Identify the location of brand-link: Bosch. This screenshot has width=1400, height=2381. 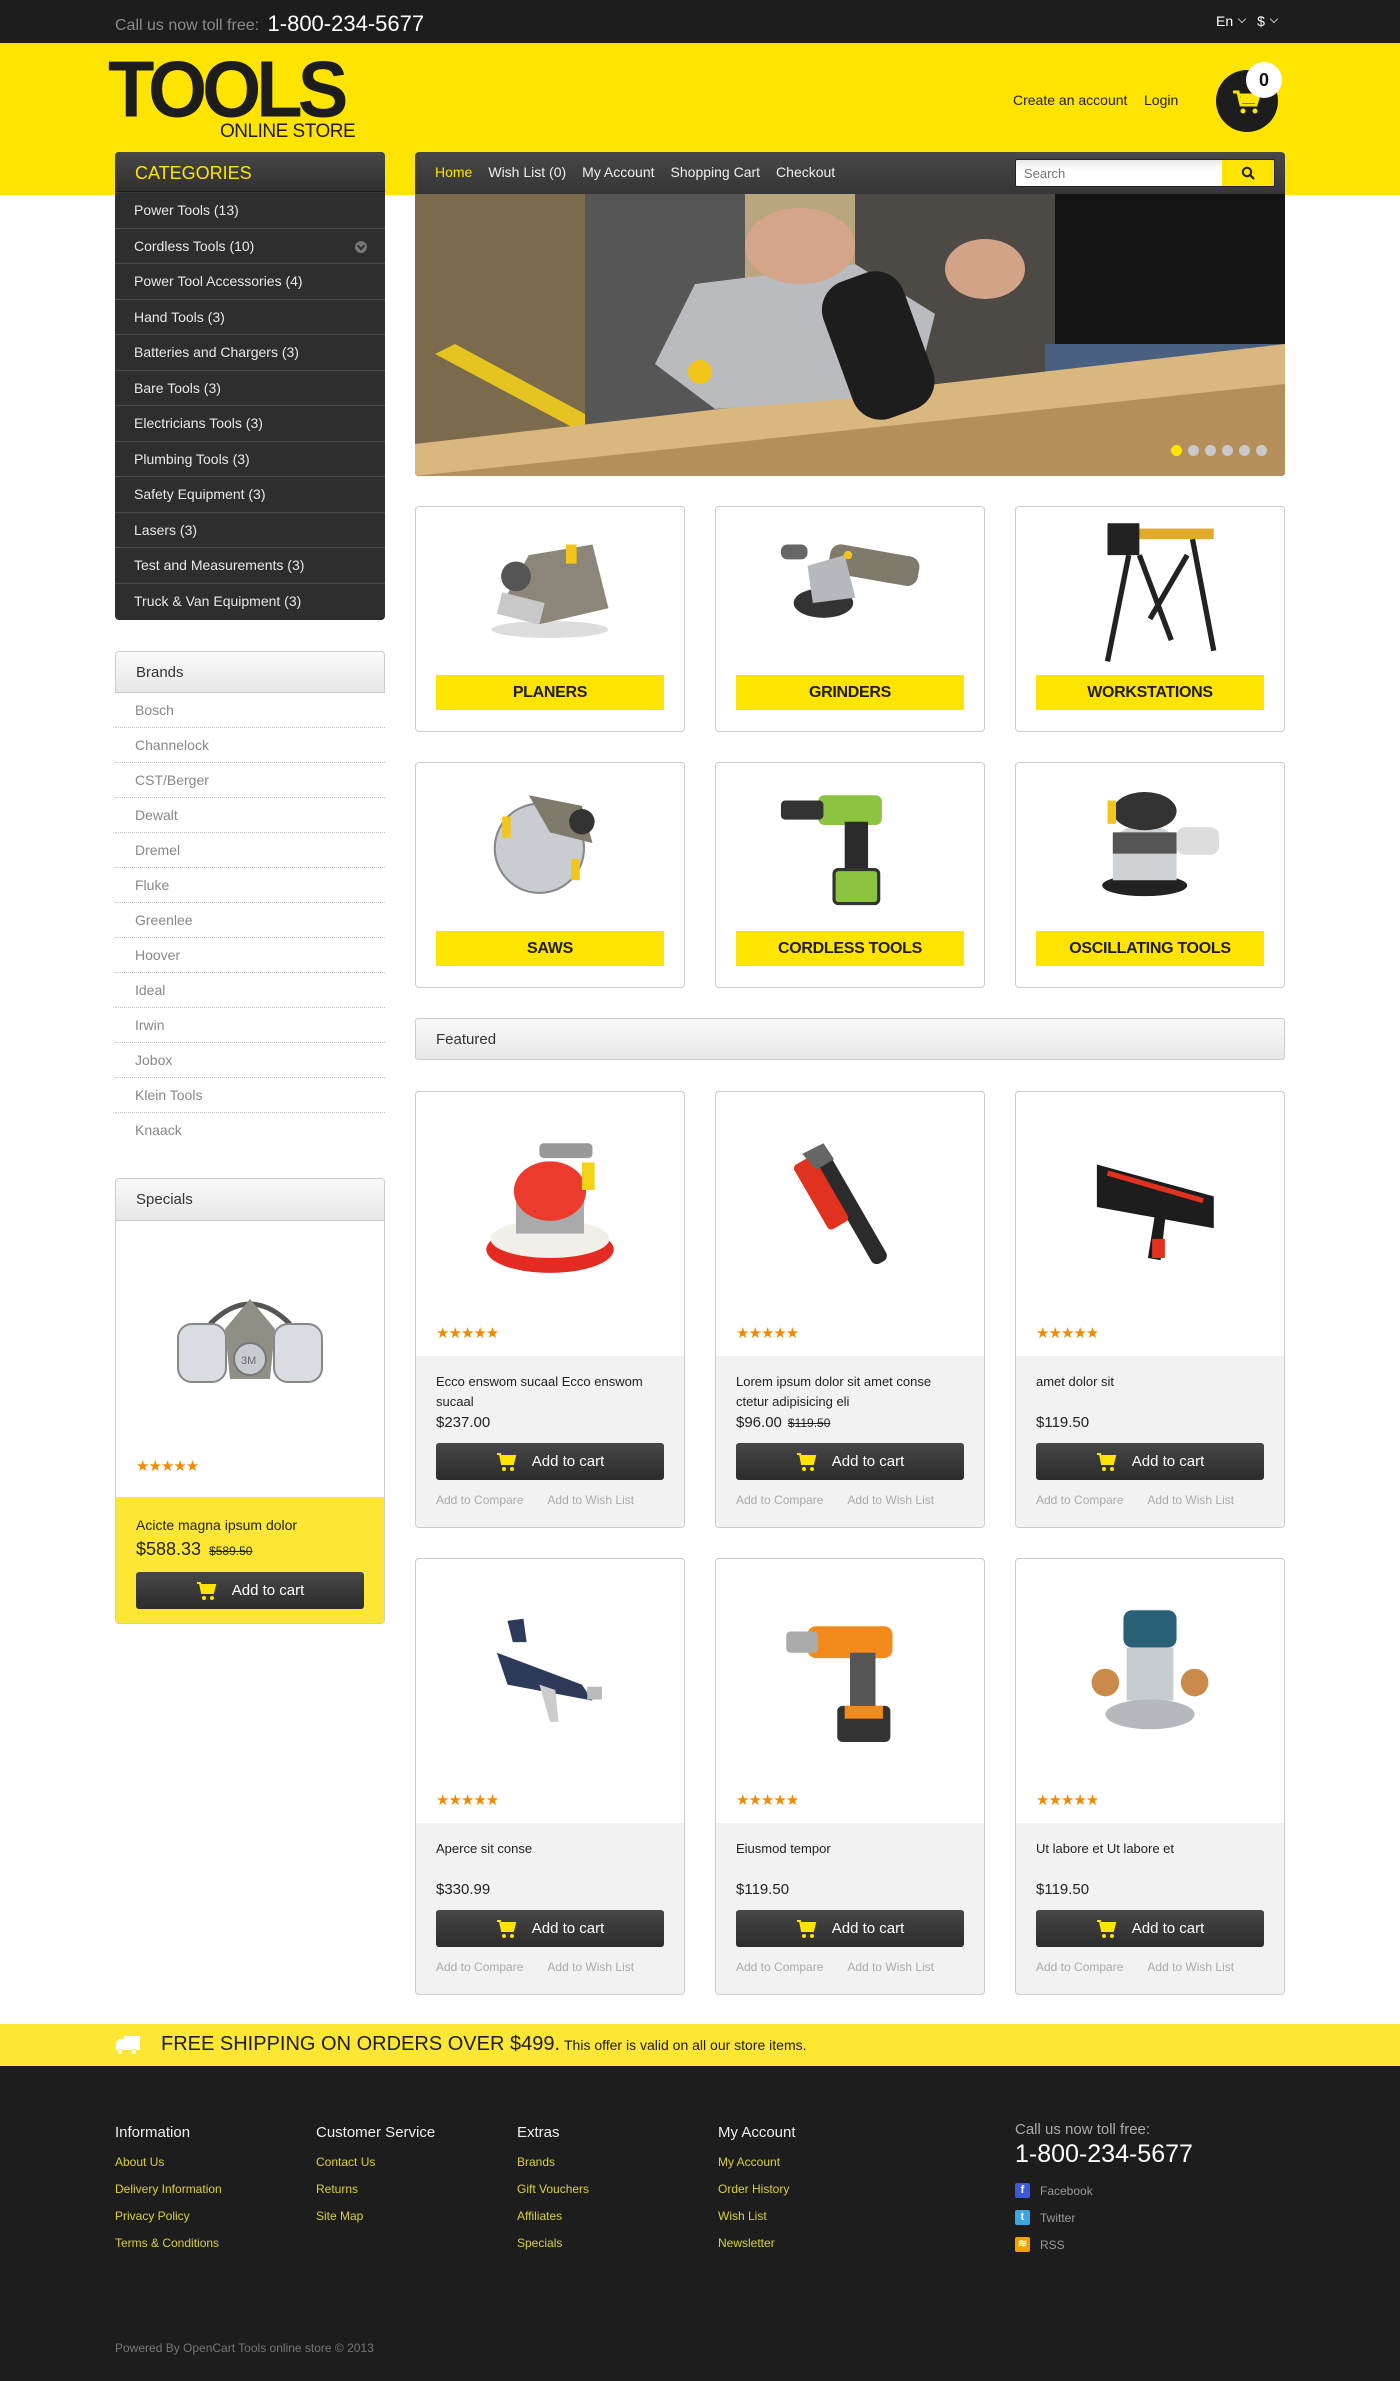
(250, 710).